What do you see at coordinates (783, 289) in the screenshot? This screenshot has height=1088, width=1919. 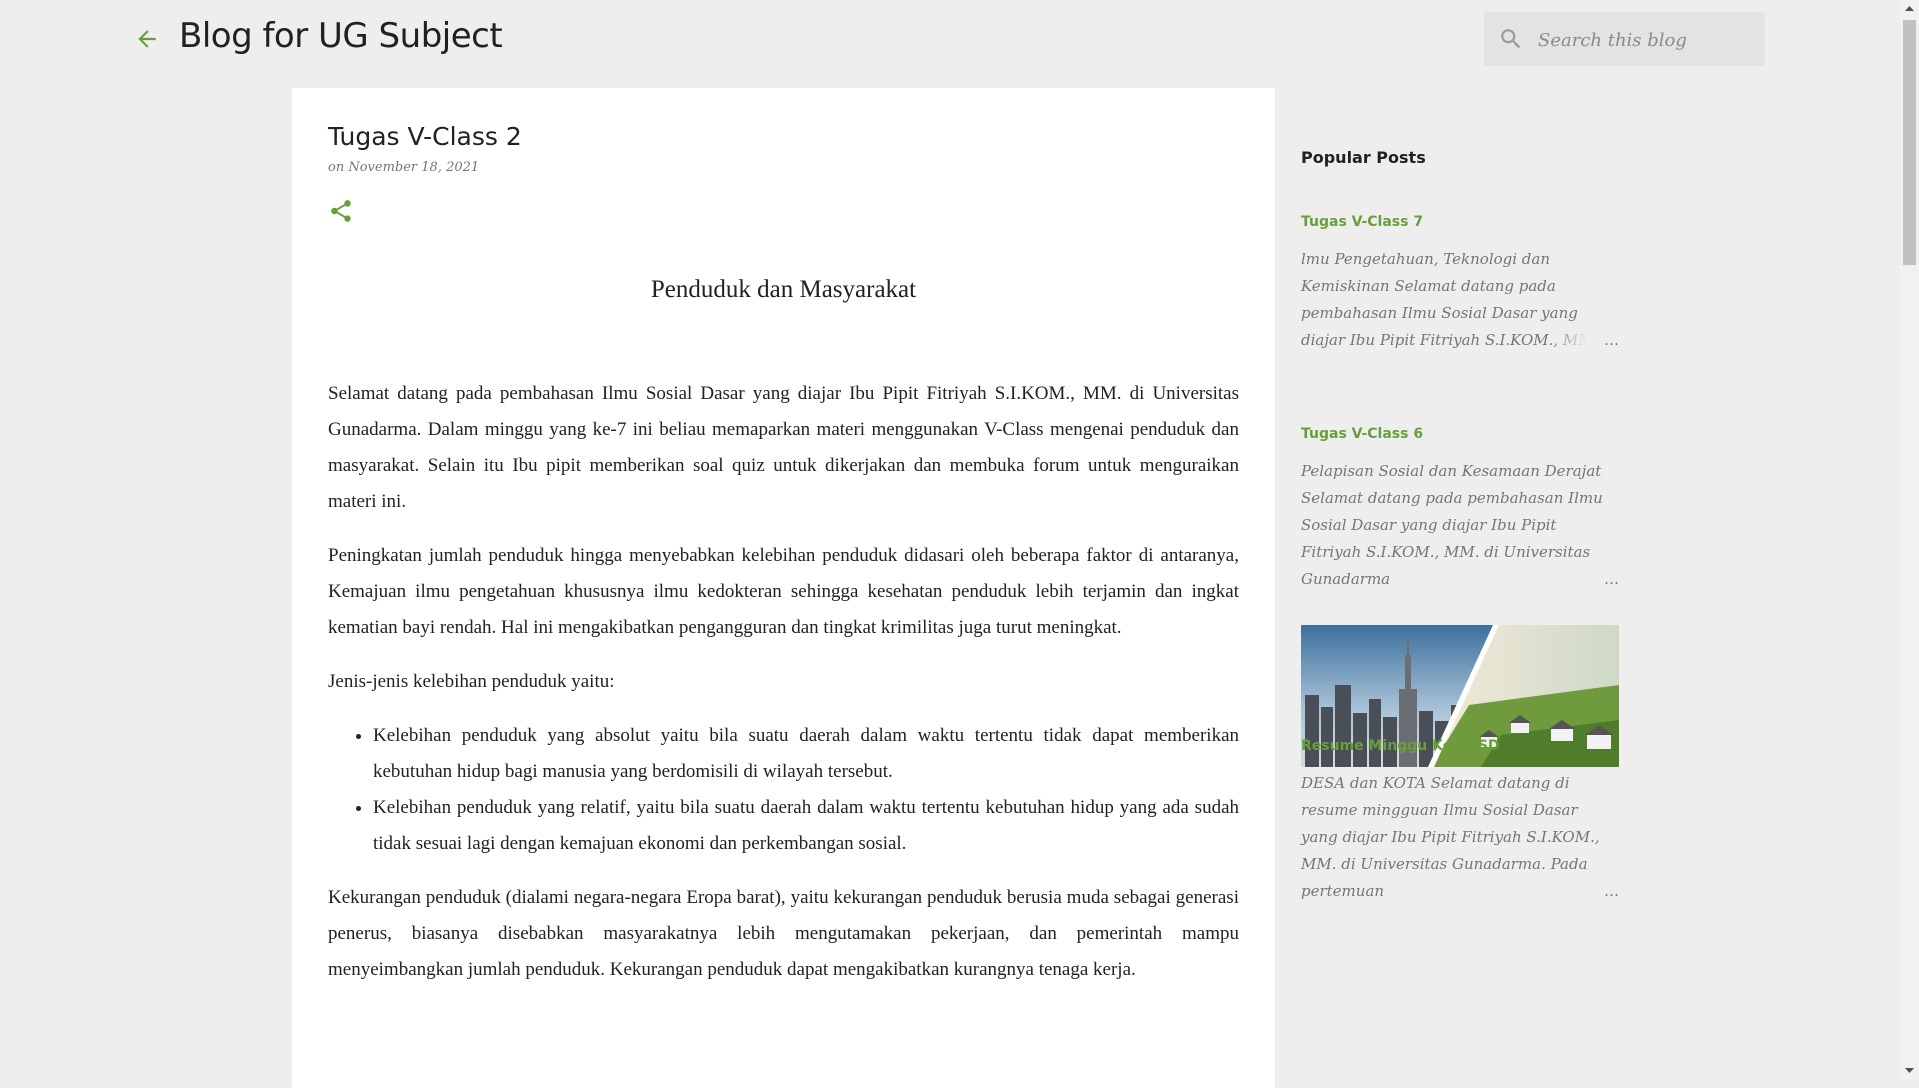 I see `post-heading: Penduduk dan Masyarakat` at bounding box center [783, 289].